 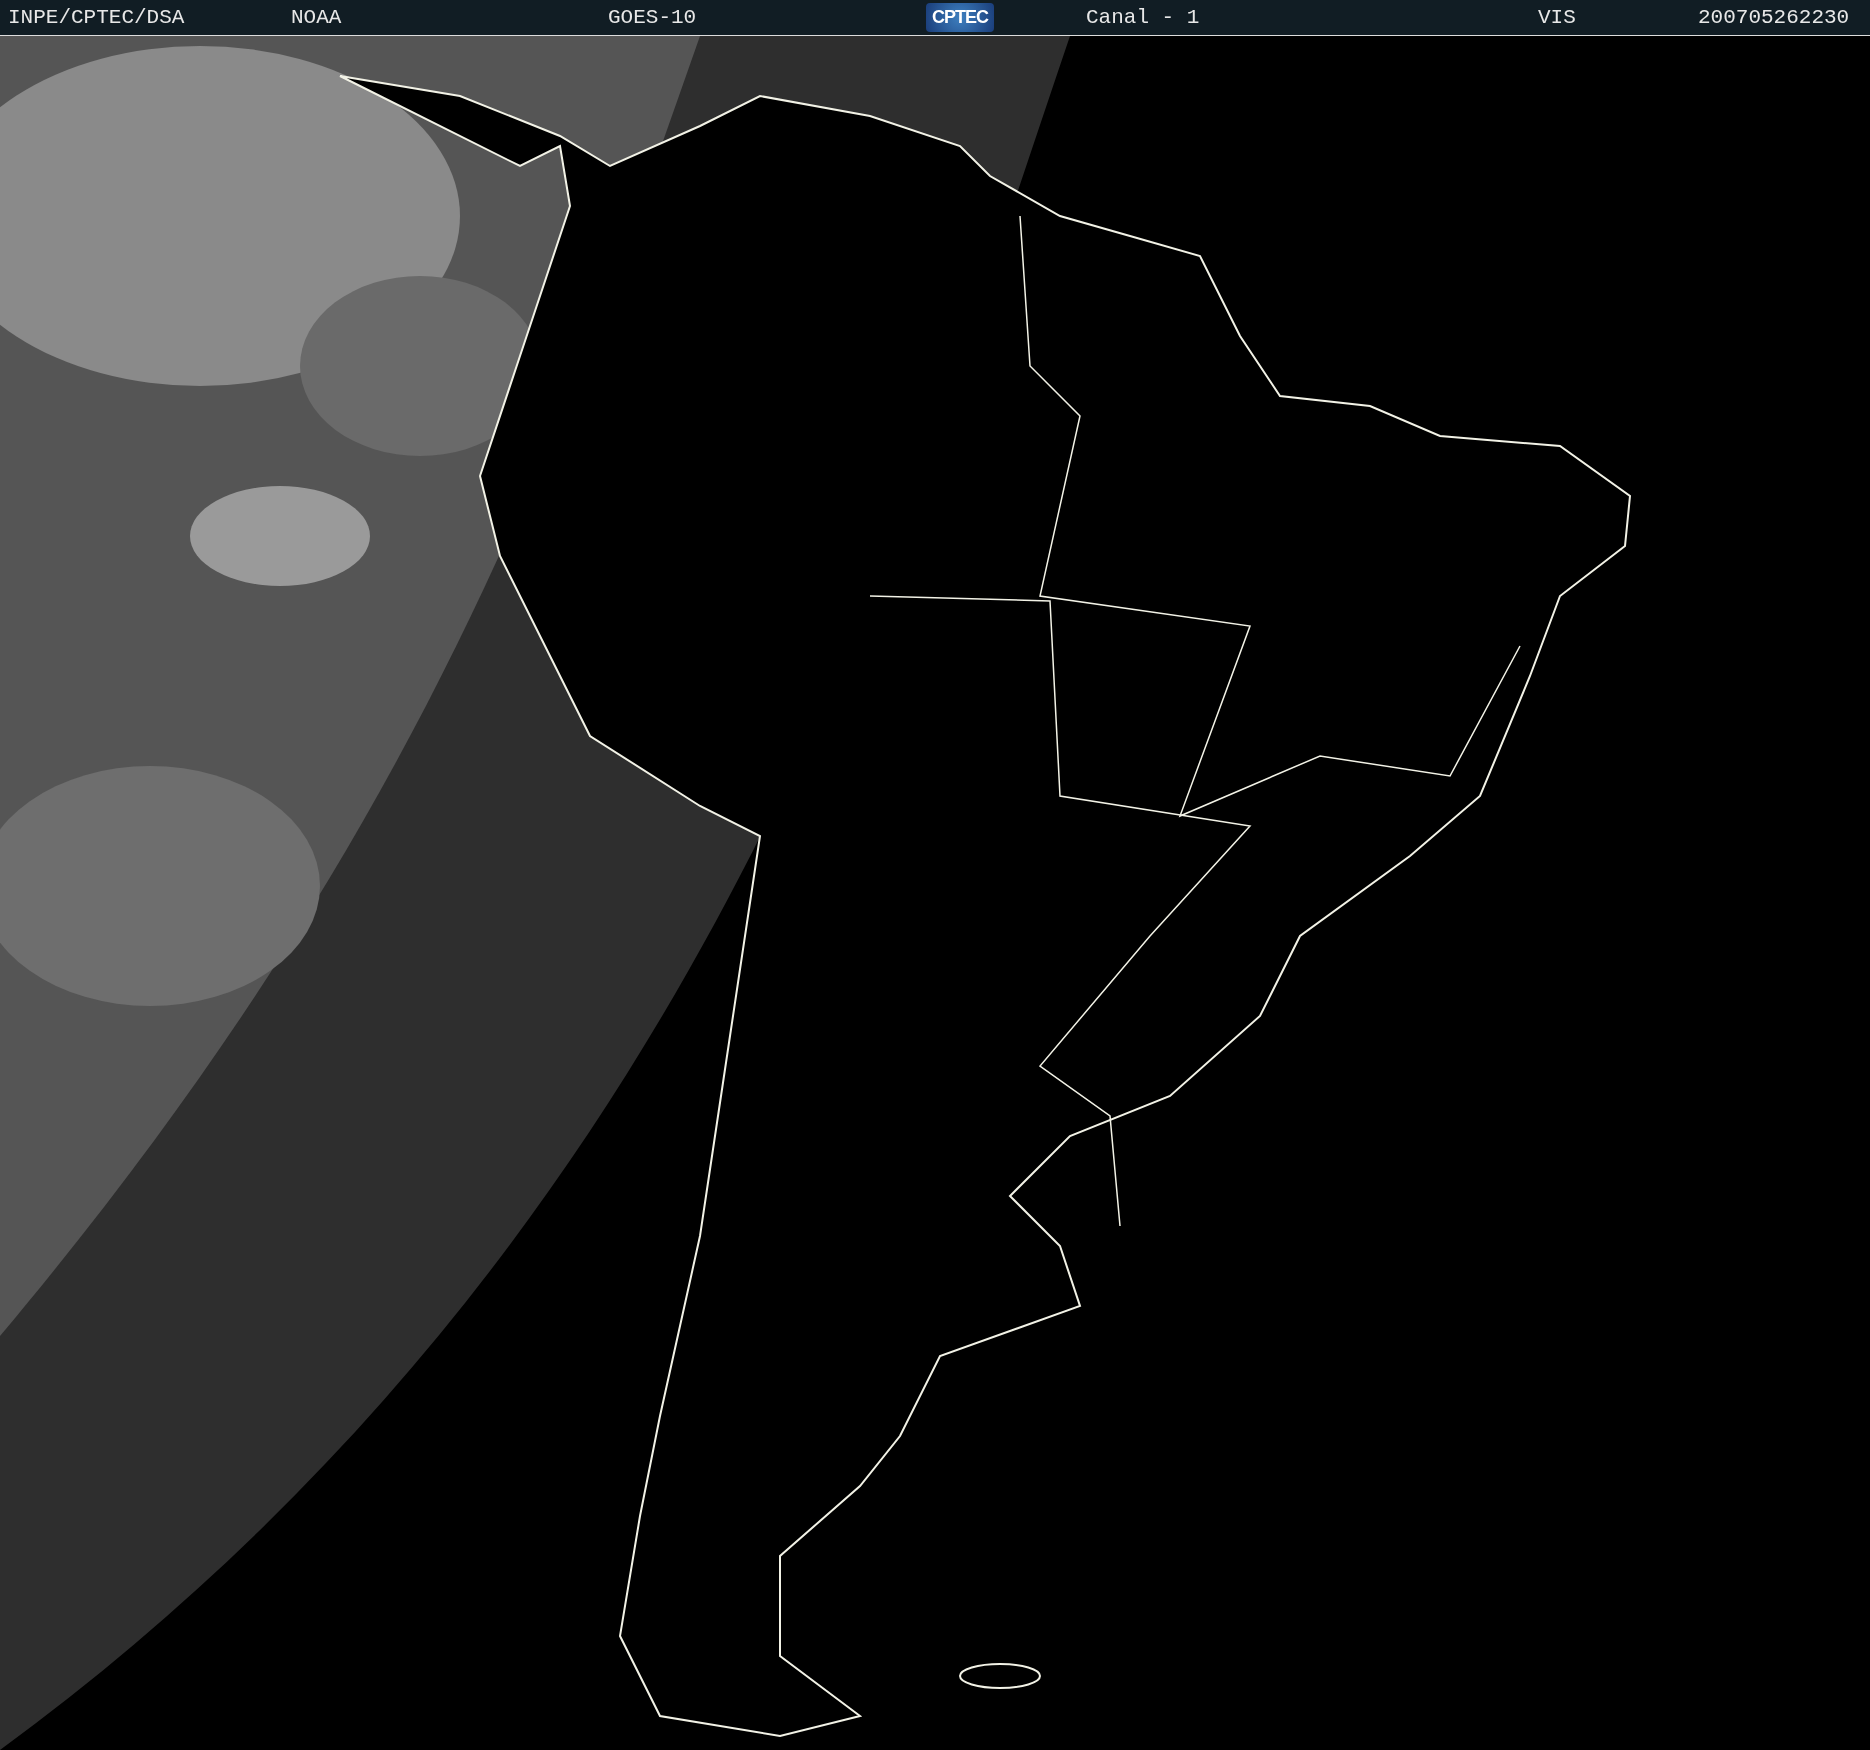 What do you see at coordinates (1557, 17) in the screenshot?
I see `header-label: VIS` at bounding box center [1557, 17].